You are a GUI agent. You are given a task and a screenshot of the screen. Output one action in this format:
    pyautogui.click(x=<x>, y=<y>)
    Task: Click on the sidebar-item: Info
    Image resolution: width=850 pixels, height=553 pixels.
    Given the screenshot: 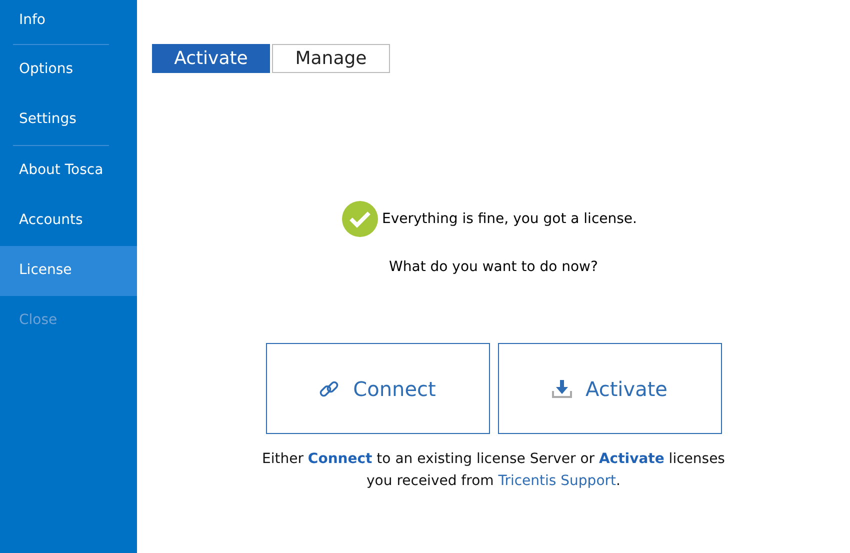 What is the action you would take?
    pyautogui.click(x=68, y=22)
    